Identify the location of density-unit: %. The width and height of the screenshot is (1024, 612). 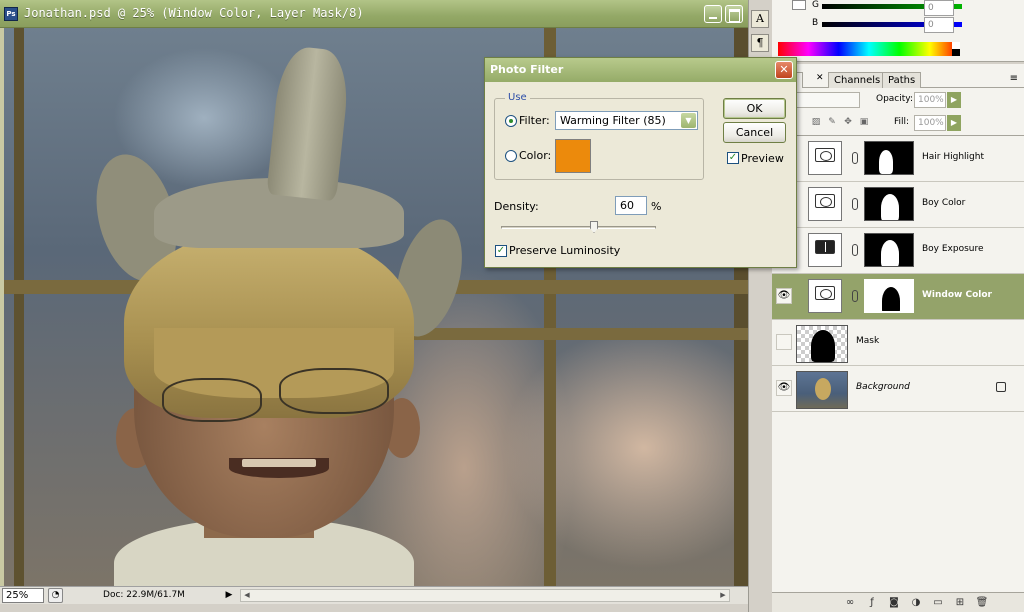
(656, 206).